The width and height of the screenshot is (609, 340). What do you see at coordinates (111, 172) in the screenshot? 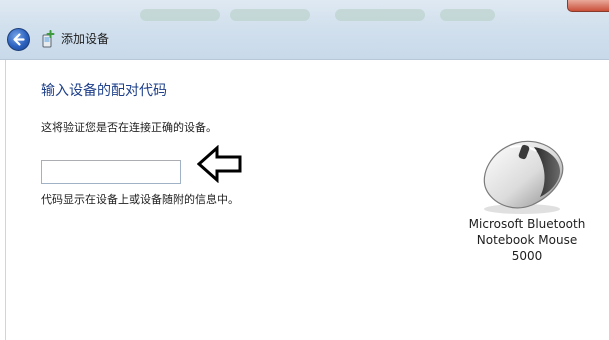
I see `pairing-code-input` at bounding box center [111, 172].